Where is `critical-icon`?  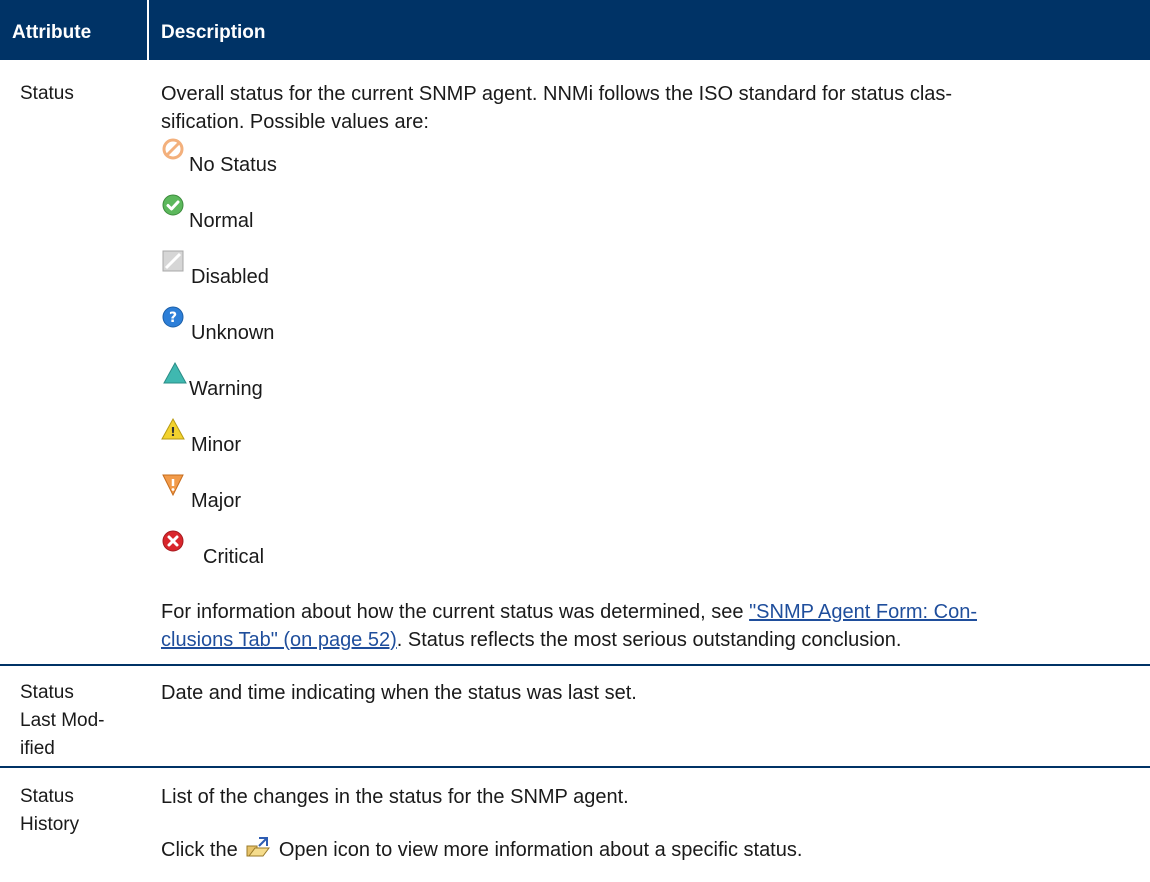 critical-icon is located at coordinates (173, 541).